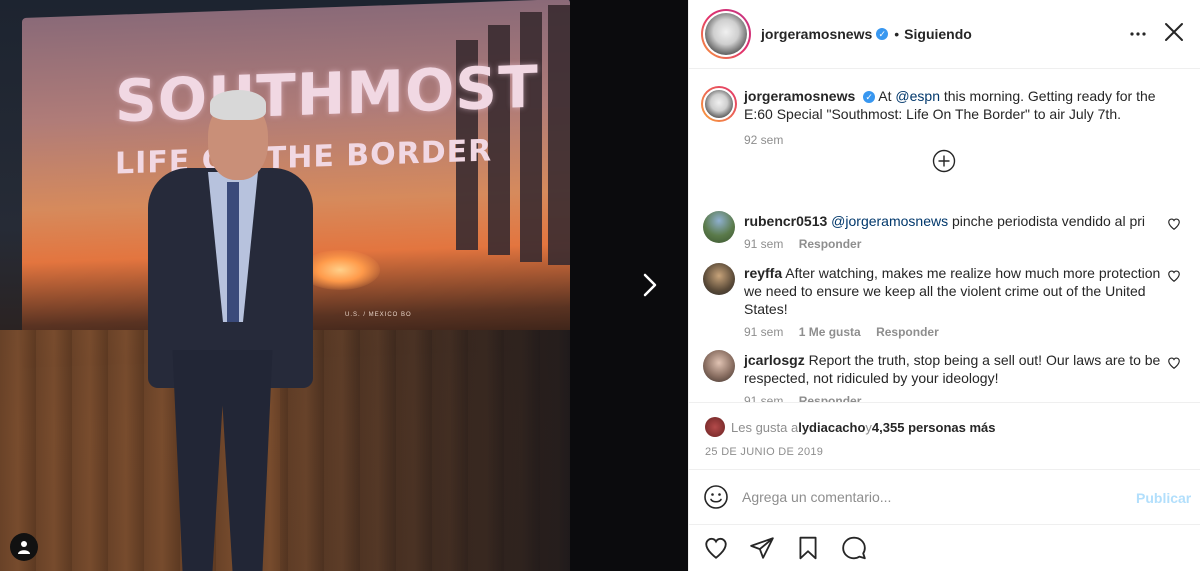  Describe the element at coordinates (944, 161) in the screenshot. I see `plus-circle-icon` at that location.